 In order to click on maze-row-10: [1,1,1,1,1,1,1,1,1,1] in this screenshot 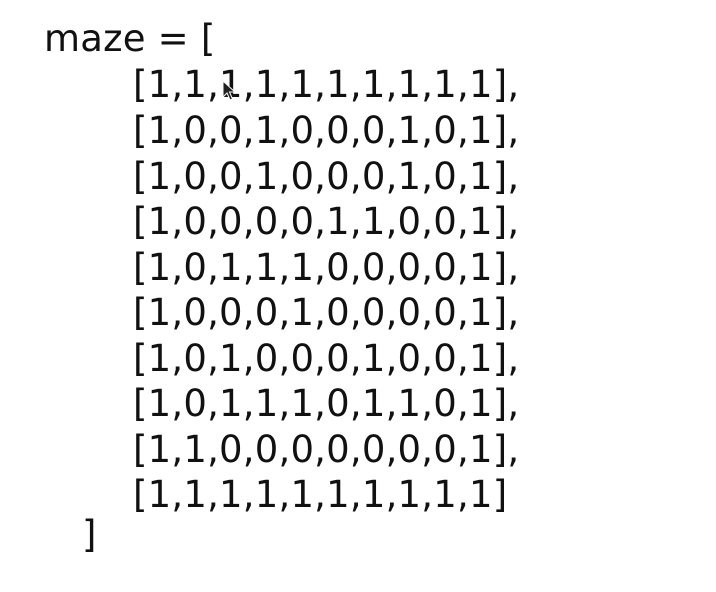, I will do `click(320, 494)`.